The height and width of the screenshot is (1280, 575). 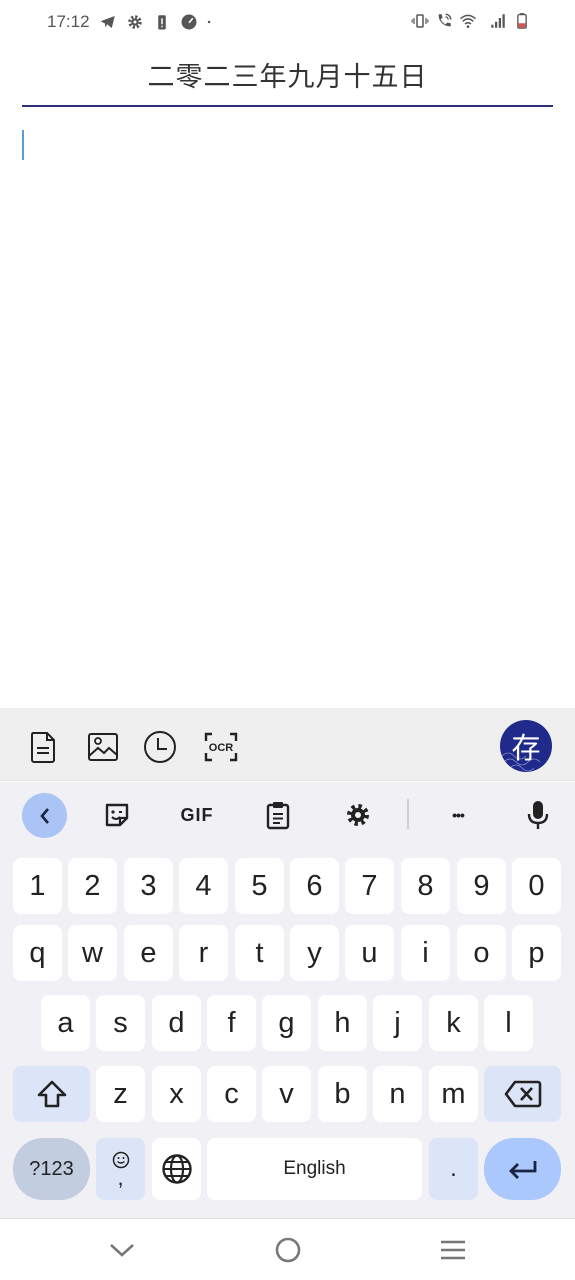 What do you see at coordinates (445, 20) in the screenshot?
I see `wifi-calling-icon` at bounding box center [445, 20].